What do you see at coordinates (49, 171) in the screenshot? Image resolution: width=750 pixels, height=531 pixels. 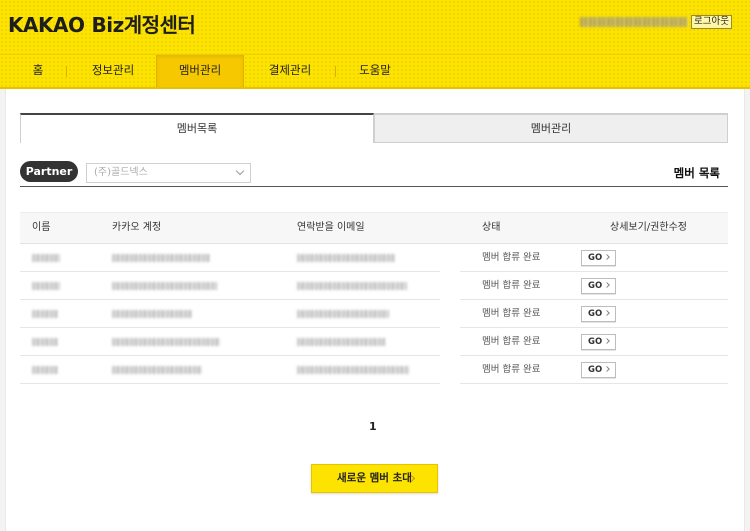 I see `partner-badge: Partner` at bounding box center [49, 171].